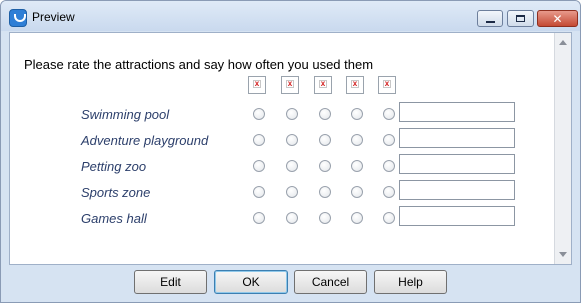  I want to click on rating-radio-r1-c2, so click(292, 114).